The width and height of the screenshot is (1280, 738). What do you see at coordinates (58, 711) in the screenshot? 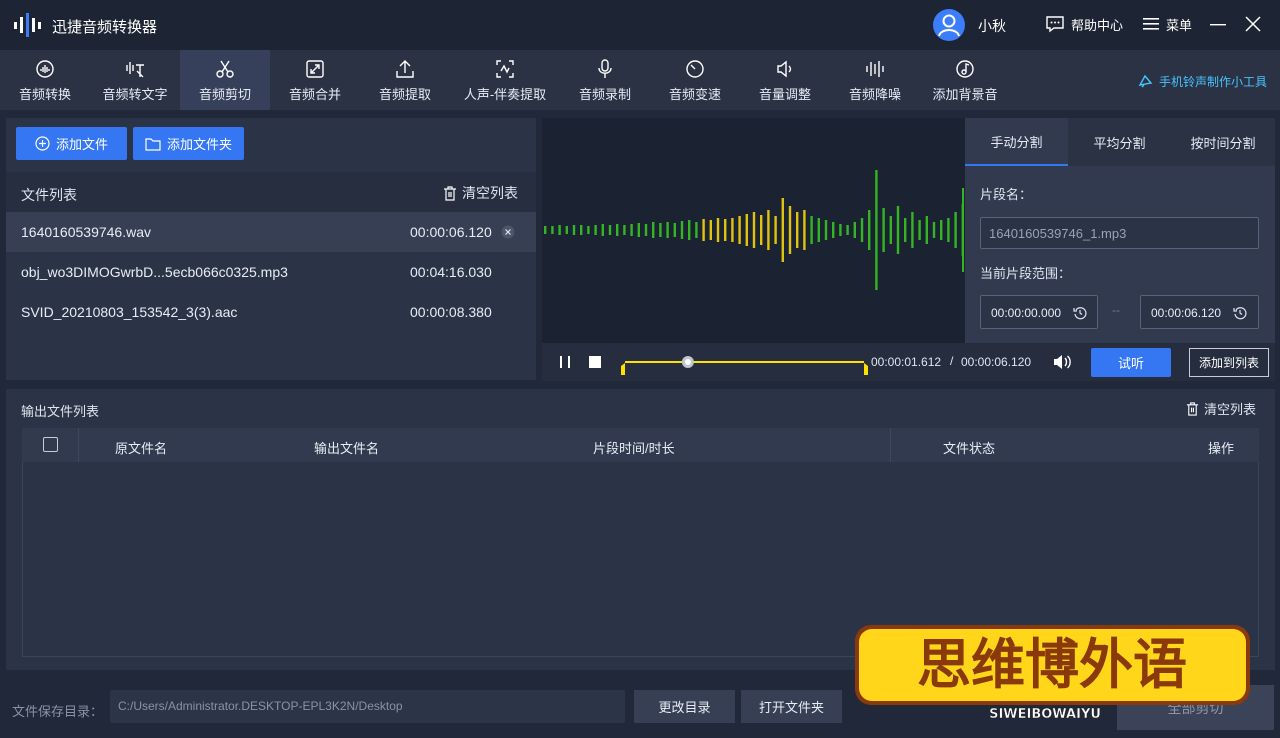
I see `save-dir-label: 文件保存目录：` at bounding box center [58, 711].